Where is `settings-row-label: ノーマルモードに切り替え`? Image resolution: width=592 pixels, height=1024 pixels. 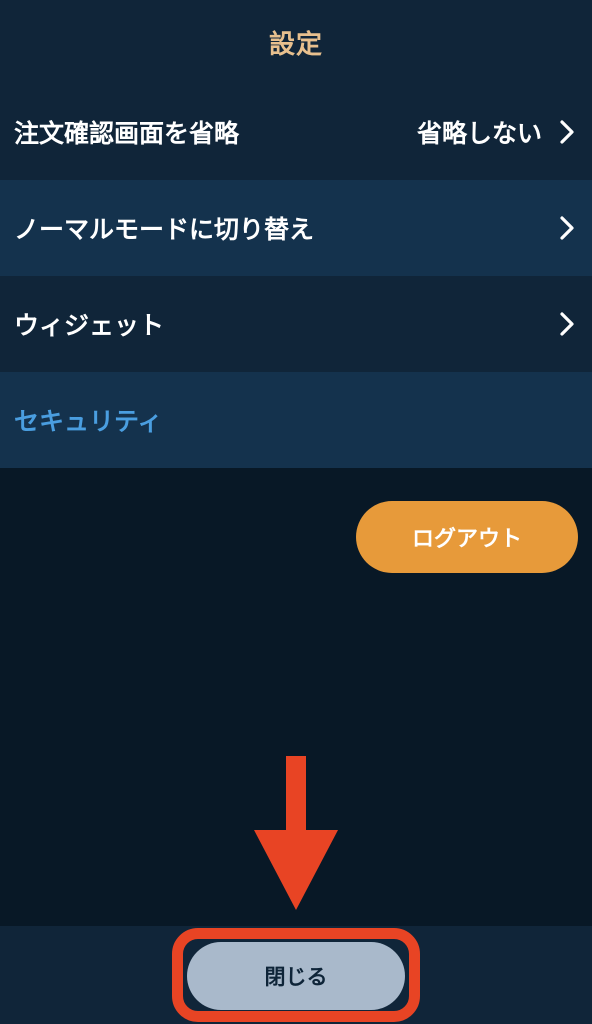
settings-row-label: ノーマルモードに切り替え is located at coordinates (164, 229).